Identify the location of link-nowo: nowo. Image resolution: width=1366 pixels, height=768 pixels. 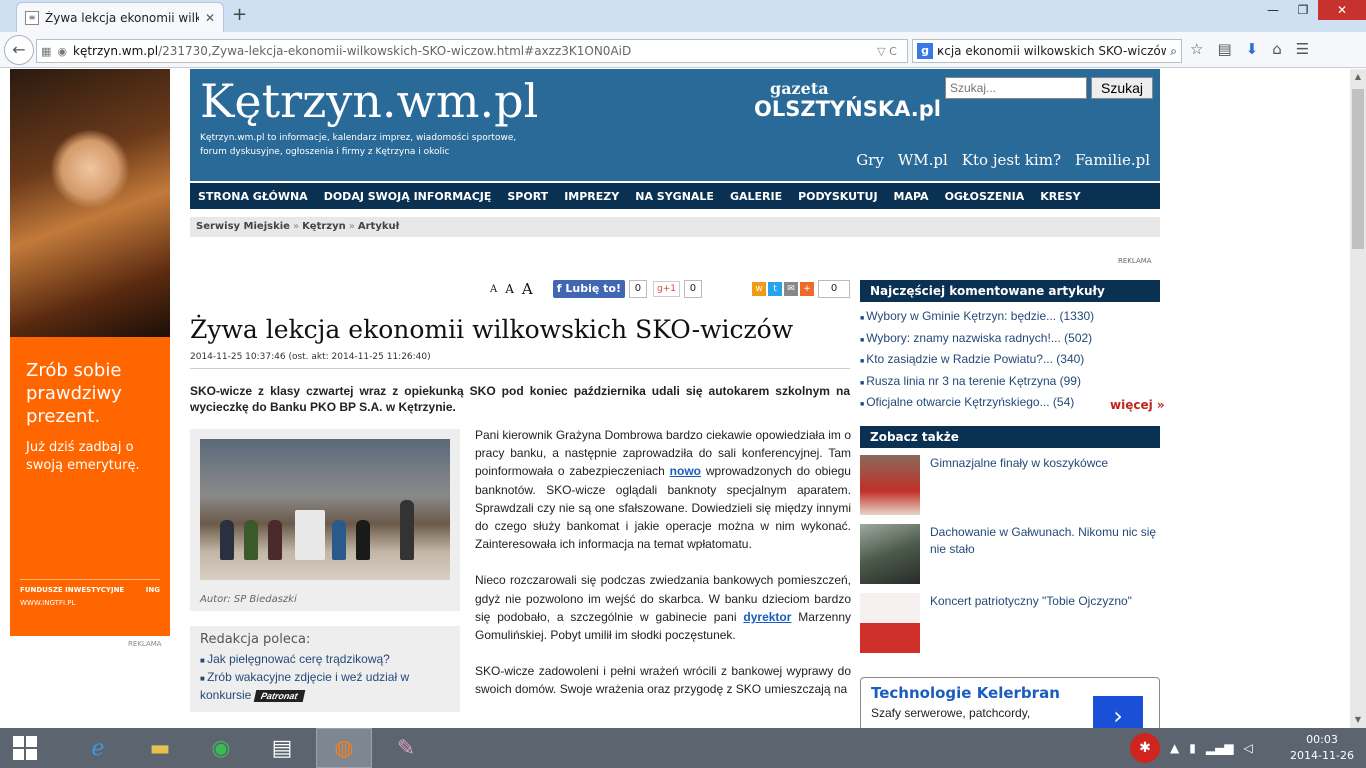
(685, 471).